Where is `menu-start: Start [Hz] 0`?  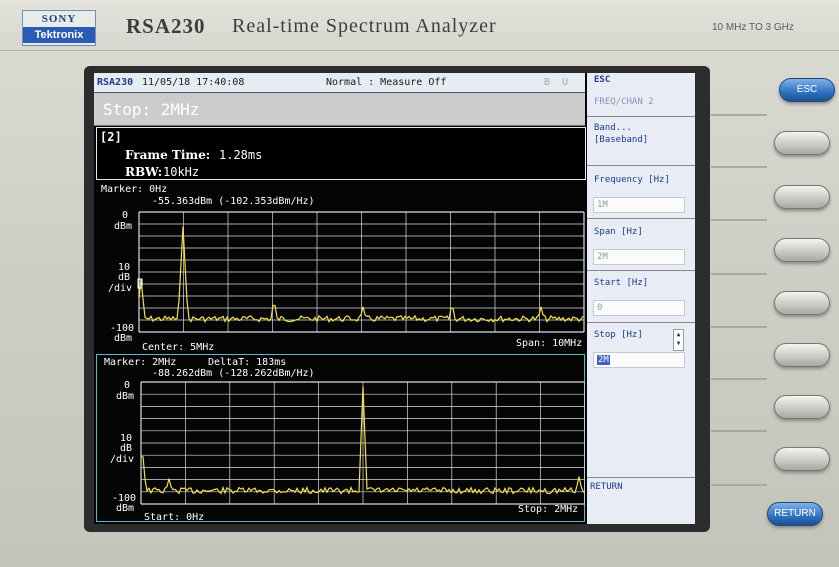
menu-start: Start [Hz] 0 is located at coordinates (641, 297).